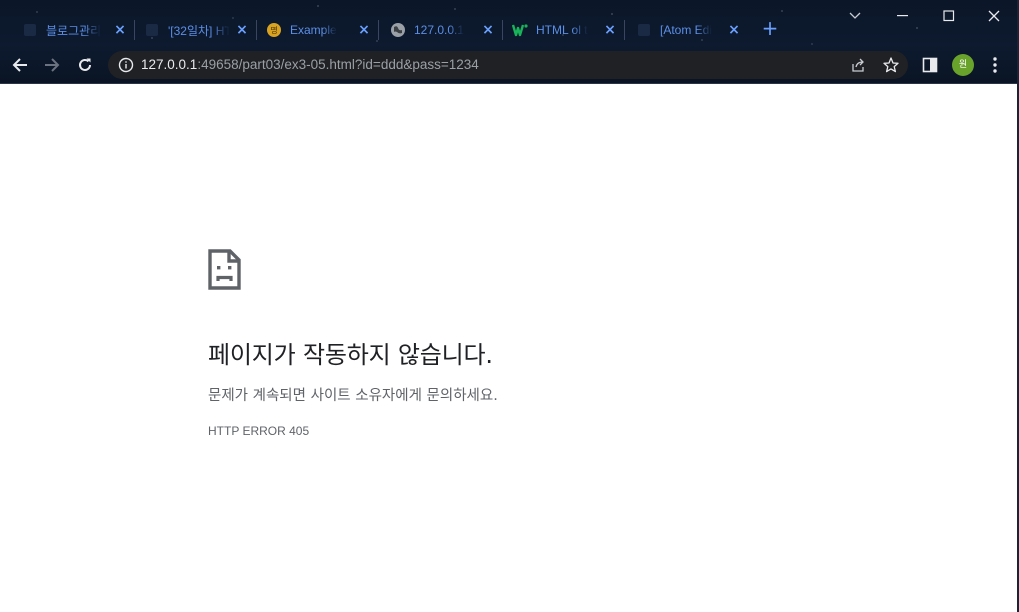 Image resolution: width=1019 pixels, height=612 pixels. I want to click on arrow-right-icon, so click(52, 65).